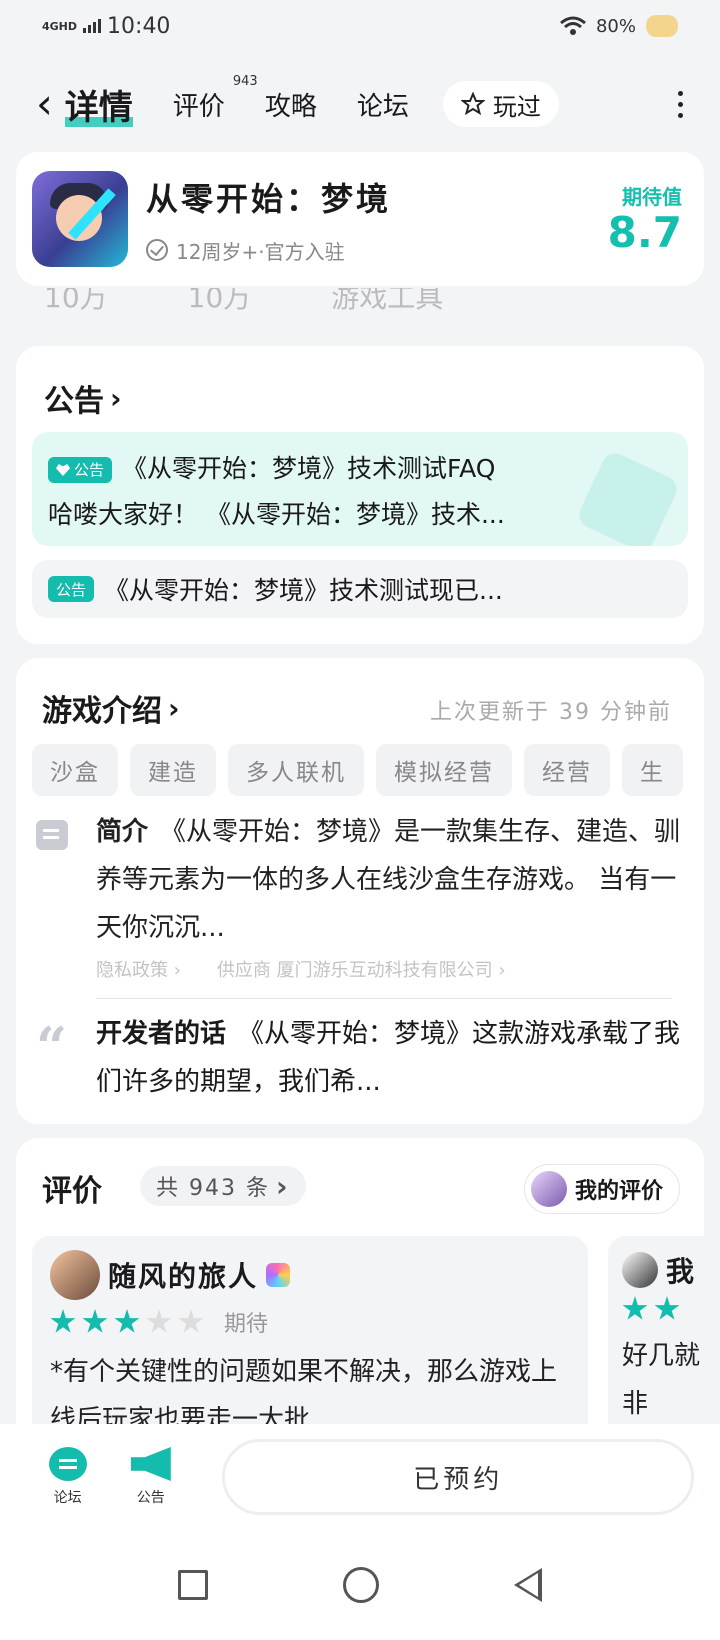 The image size is (720, 1640). I want to click on review-rating, so click(668, 1309).